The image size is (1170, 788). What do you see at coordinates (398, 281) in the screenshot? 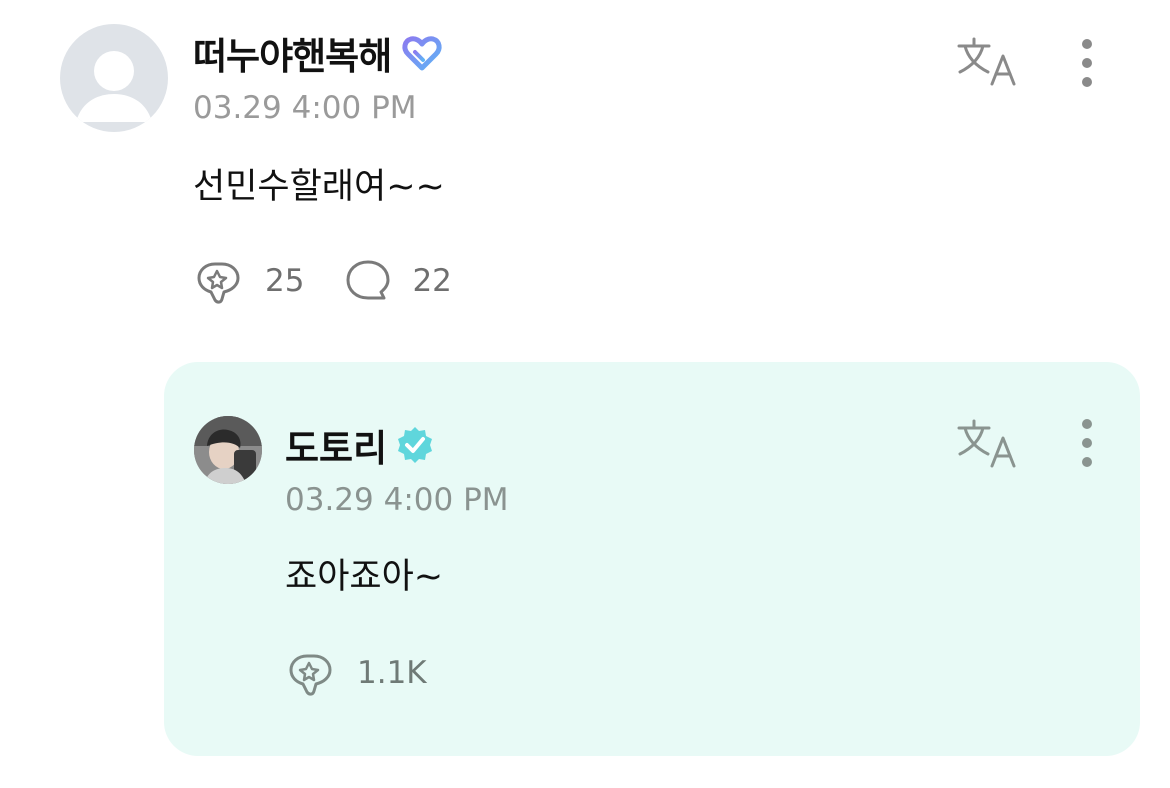
I see `comment-button: 22` at bounding box center [398, 281].